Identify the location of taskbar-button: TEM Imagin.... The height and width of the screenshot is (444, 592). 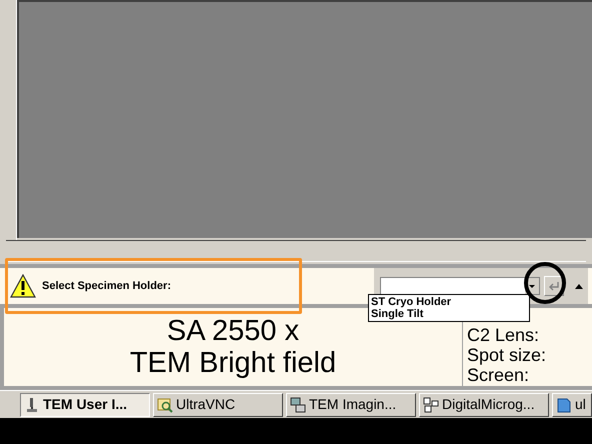
(351, 404).